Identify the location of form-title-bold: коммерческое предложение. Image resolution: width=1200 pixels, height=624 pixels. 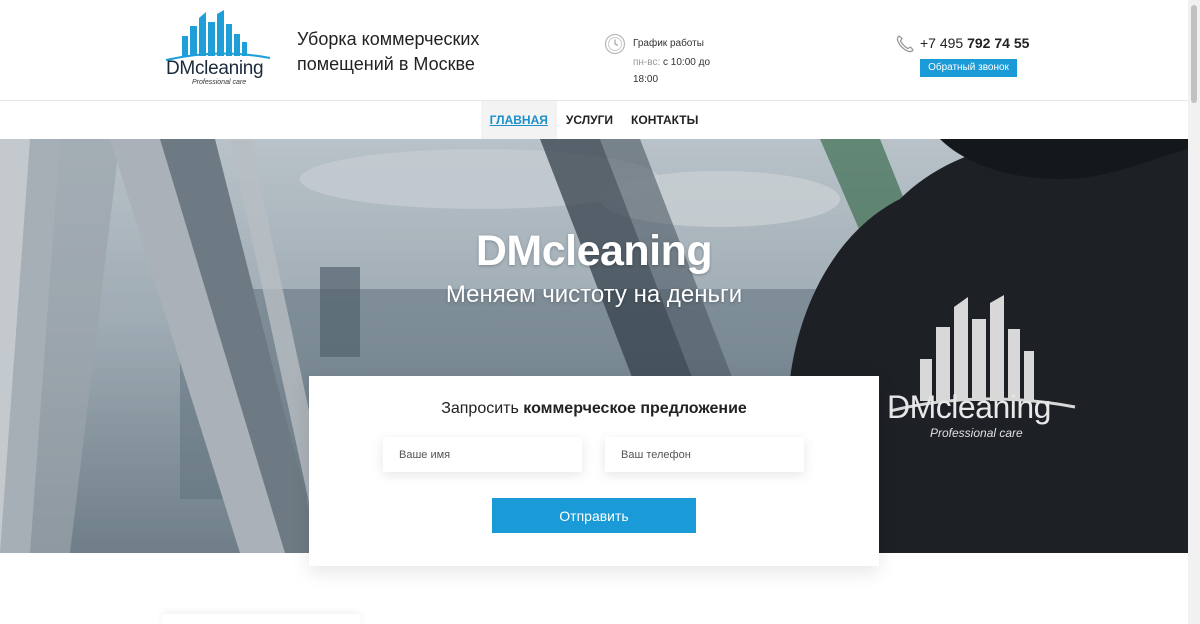
(635, 408).